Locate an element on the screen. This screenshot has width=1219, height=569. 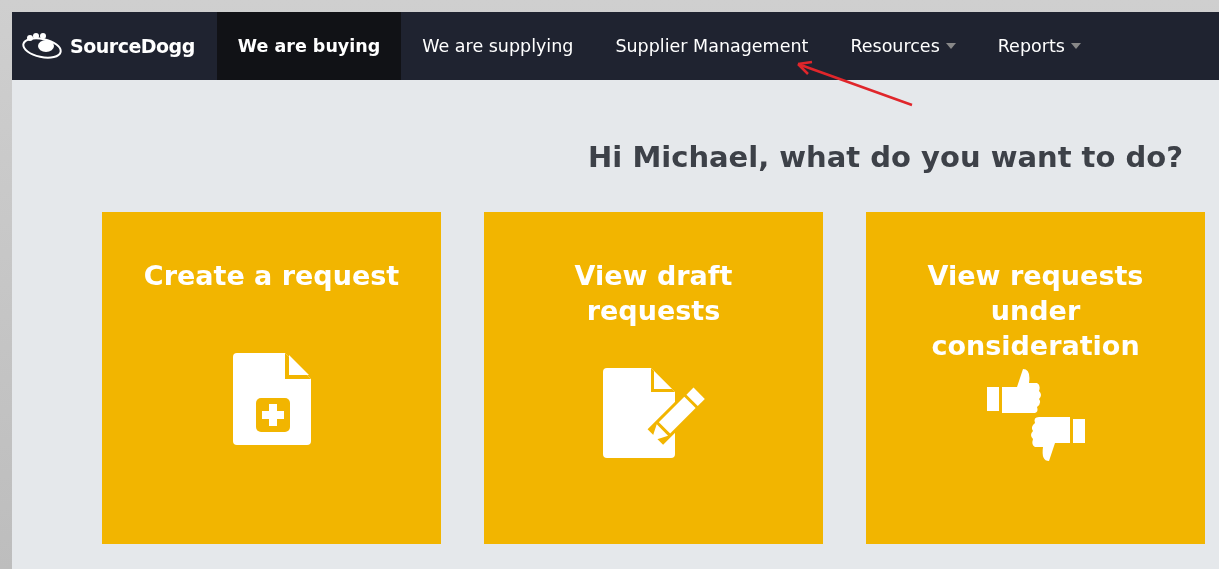
greeting-heading: Hi Michael, what do you want to do? is located at coordinates (885, 157).